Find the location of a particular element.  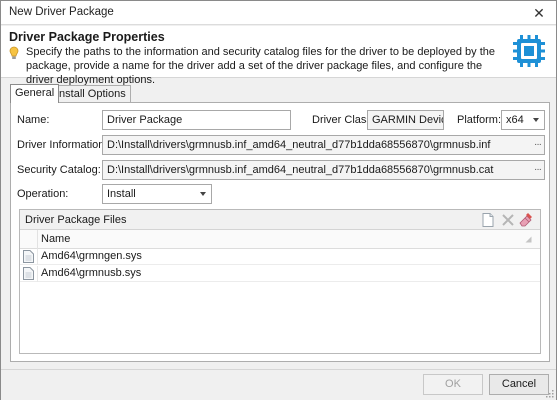

name-label: Name: is located at coordinates (33, 120).